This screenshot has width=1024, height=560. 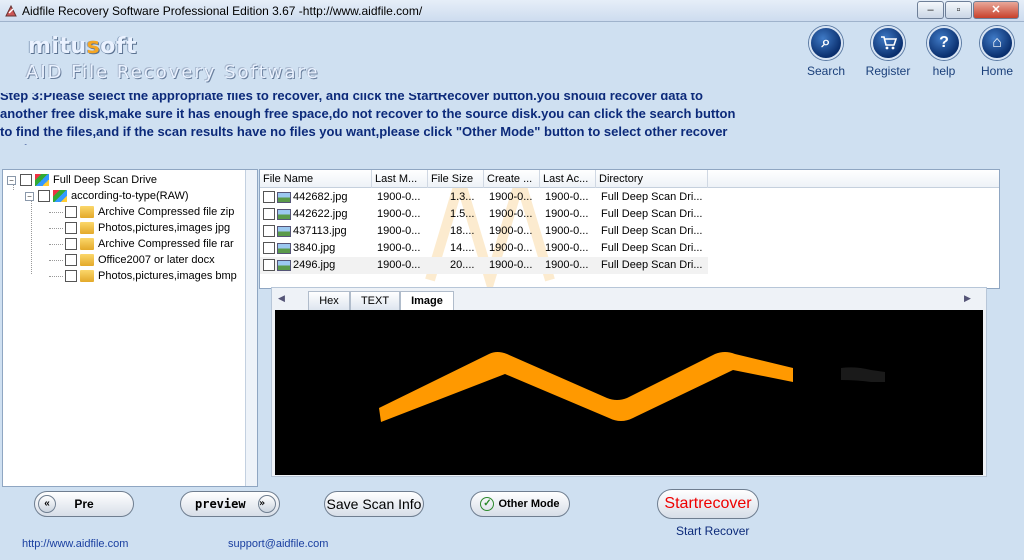 I want to click on save-scan-info-button: Save Scan Info, so click(x=374, y=504).